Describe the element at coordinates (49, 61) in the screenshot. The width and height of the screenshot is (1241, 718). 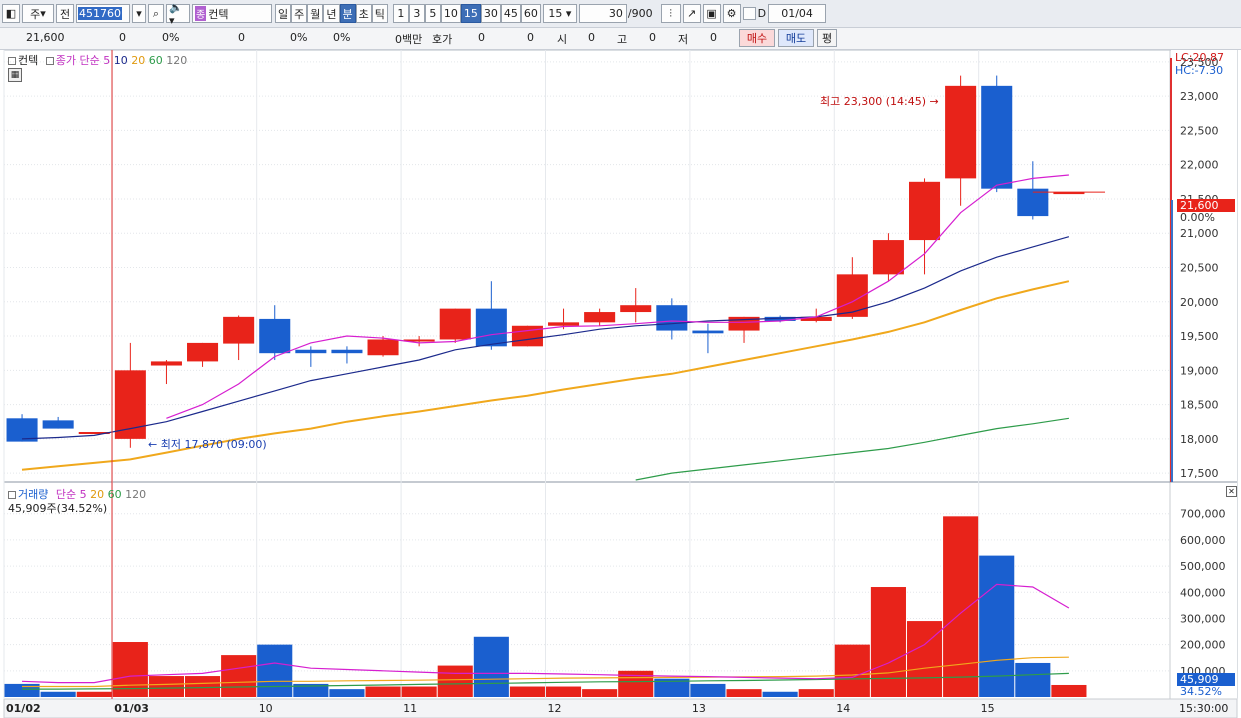
I see `legend-ma-icon` at that location.